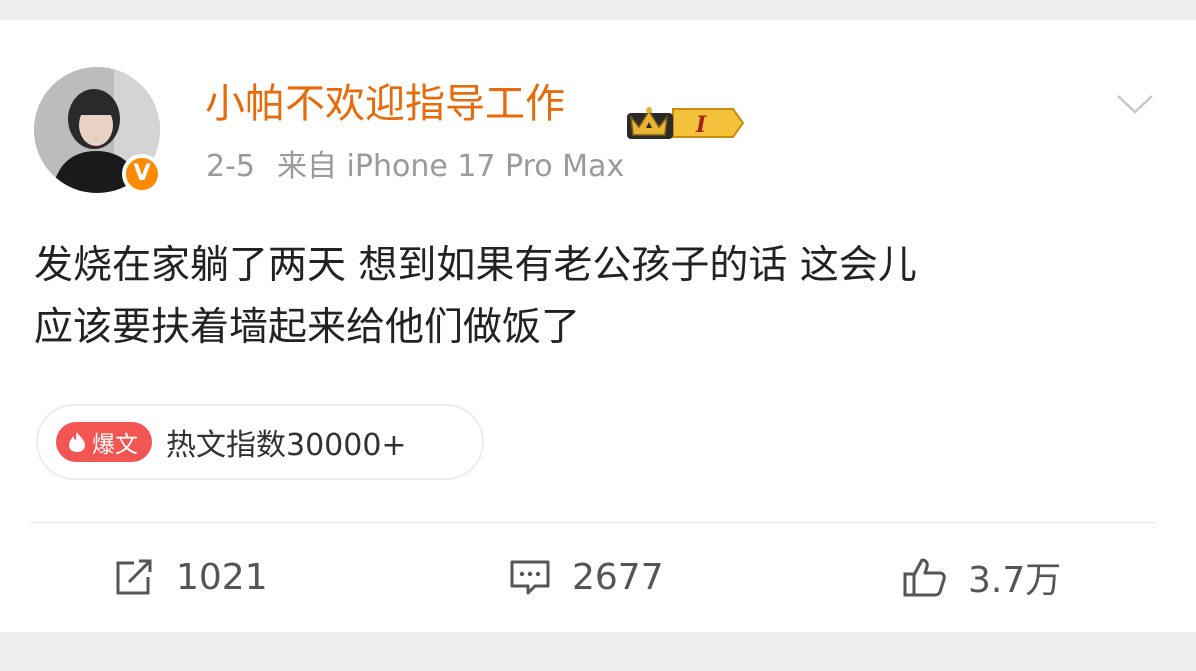 The width and height of the screenshot is (1196, 671). Describe the element at coordinates (475, 265) in the screenshot. I see `post-text-line: 发烧在家躺了两天 想到如果有老公孩子的话 这会儿` at that location.